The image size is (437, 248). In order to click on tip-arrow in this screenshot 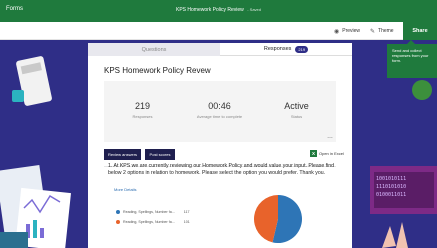, I will do `click(411, 42)`.